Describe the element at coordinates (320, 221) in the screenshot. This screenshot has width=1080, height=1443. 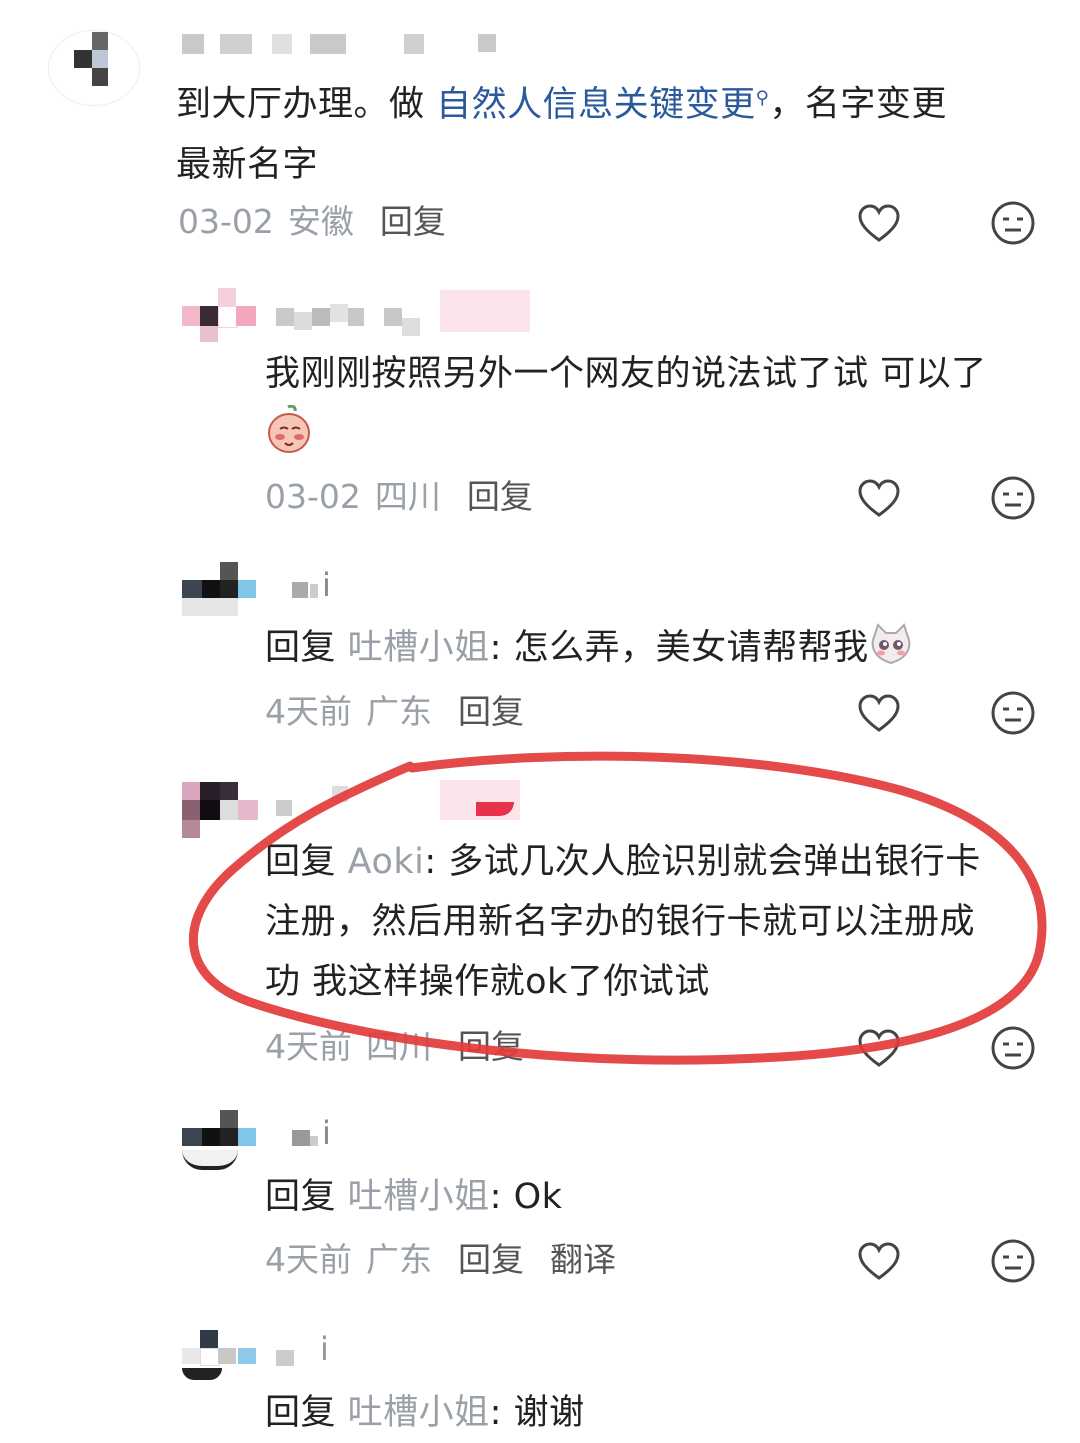
I see `location: 安徽` at that location.